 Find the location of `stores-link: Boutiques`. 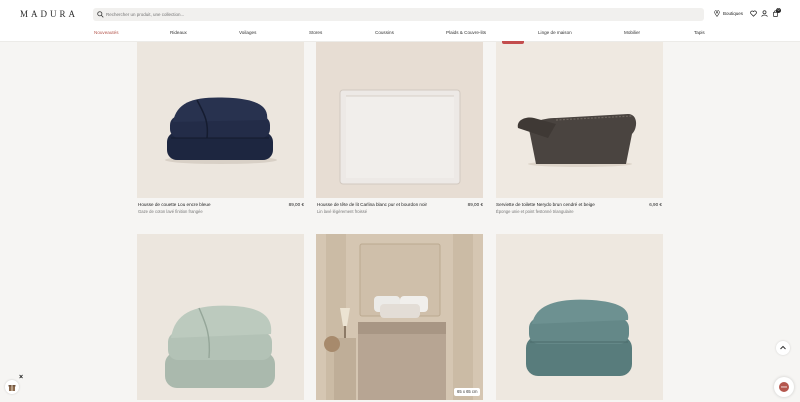

stores-link: Boutiques is located at coordinates (728, 13).